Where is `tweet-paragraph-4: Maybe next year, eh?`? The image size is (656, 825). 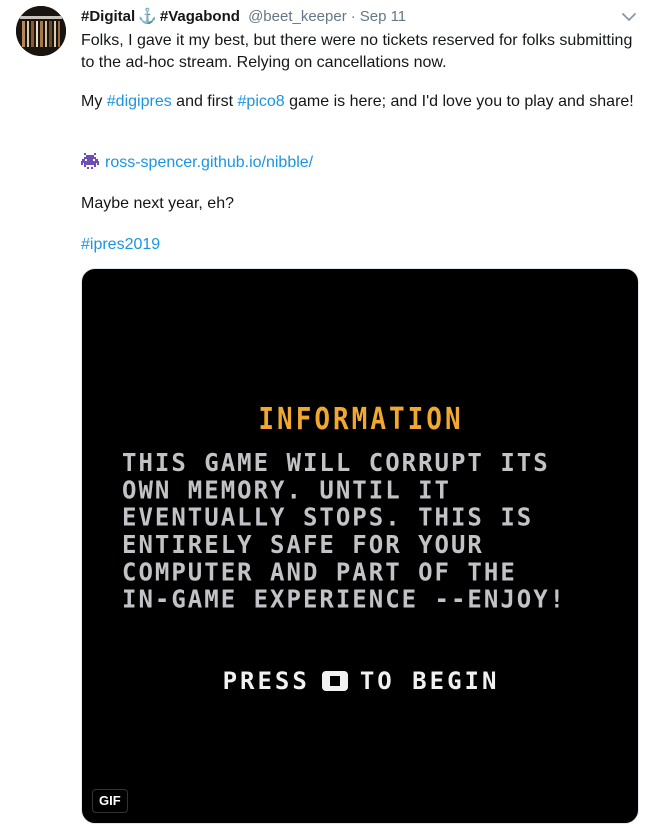 tweet-paragraph-4: Maybe next year, eh? is located at coordinates (157, 203).